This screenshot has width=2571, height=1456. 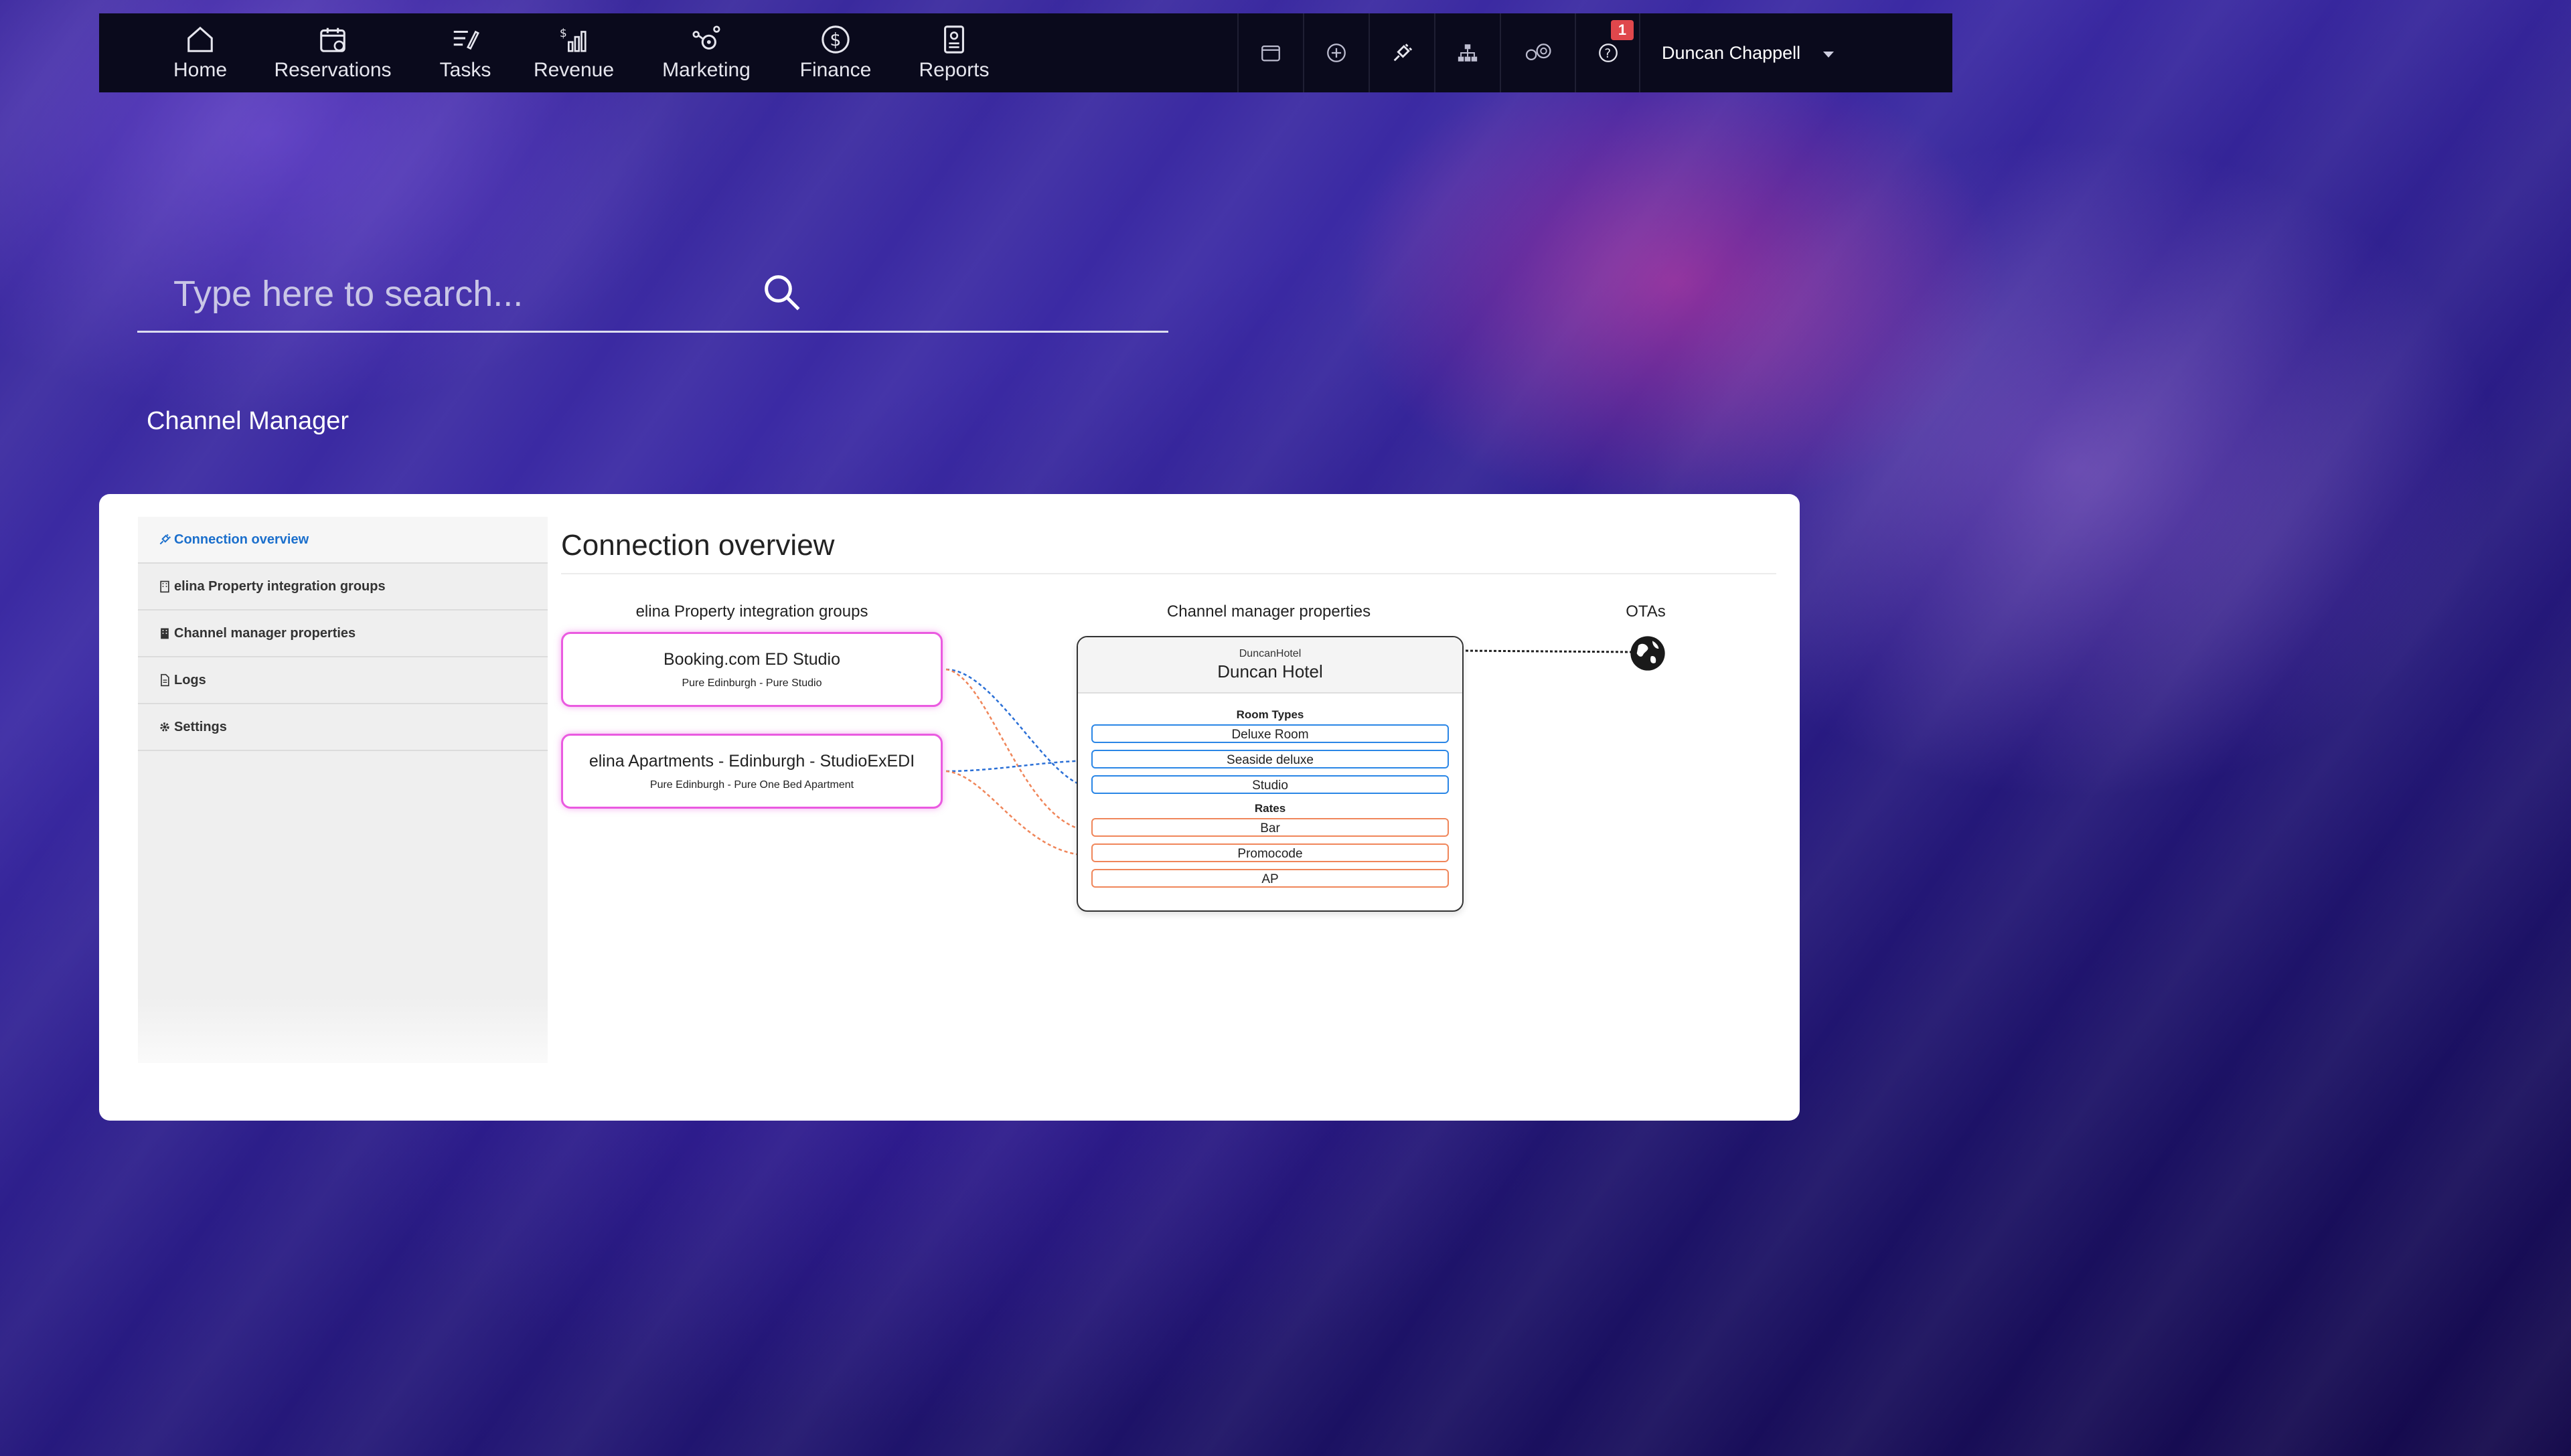 I want to click on property-name: Duncan Hotel, so click(x=1270, y=671).